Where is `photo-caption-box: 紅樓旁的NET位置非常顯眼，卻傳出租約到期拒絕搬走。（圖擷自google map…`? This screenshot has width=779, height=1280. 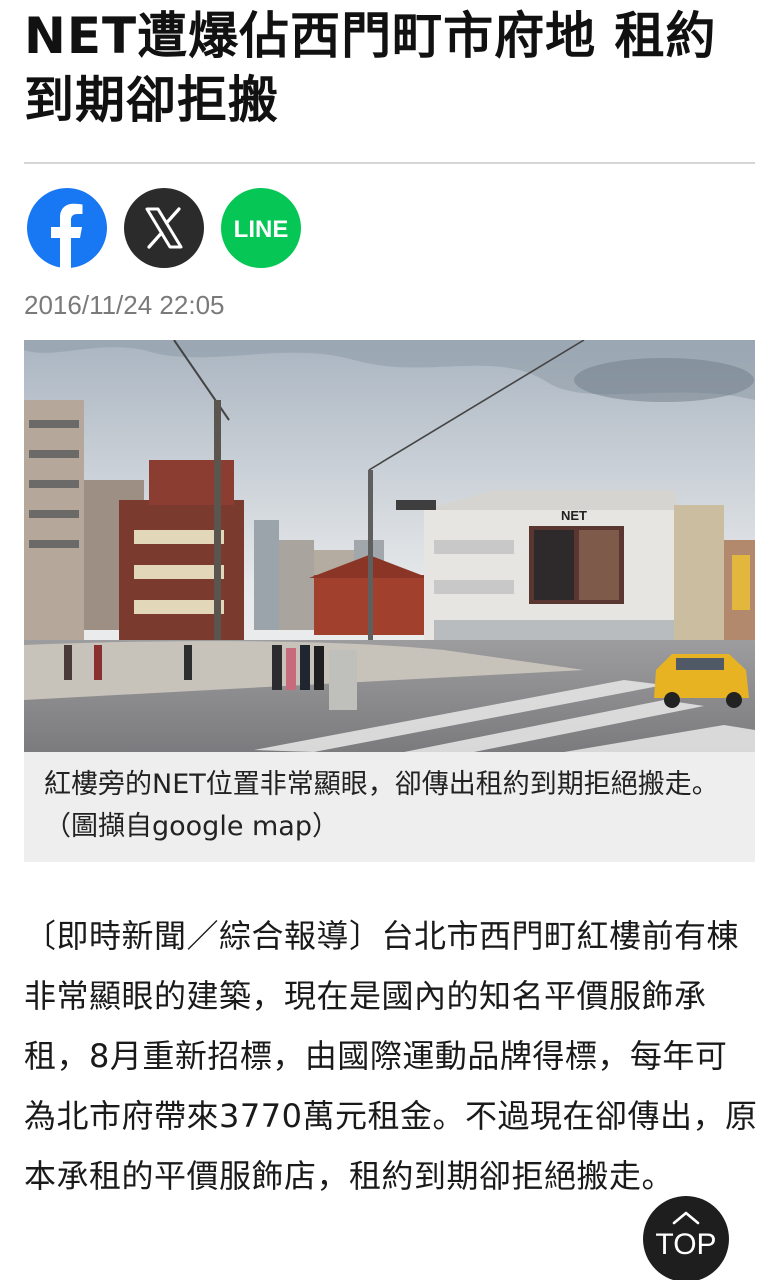 photo-caption-box: 紅樓旁的NET位置非常顯眼，卻傳出租約到期拒絕搬走。（圖擷自google map… is located at coordinates (389, 807).